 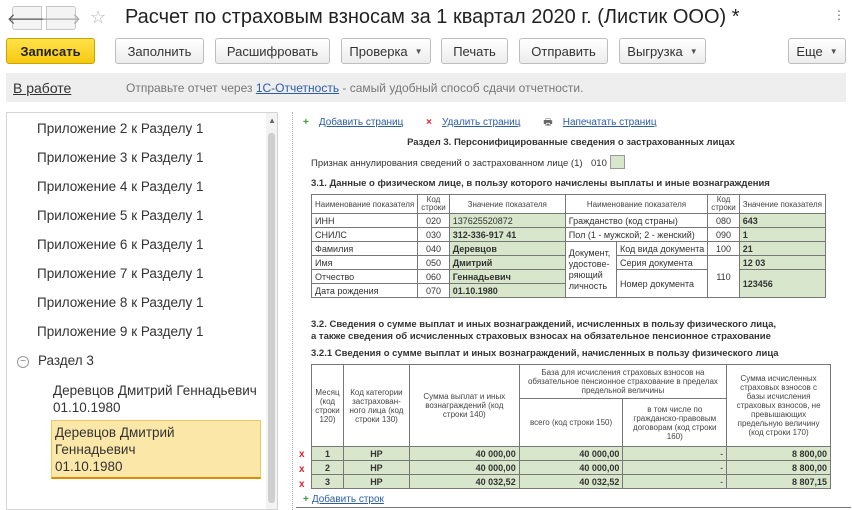 I want to click on tree-item: Приложение 8 к Разделу 1, so click(x=120, y=302).